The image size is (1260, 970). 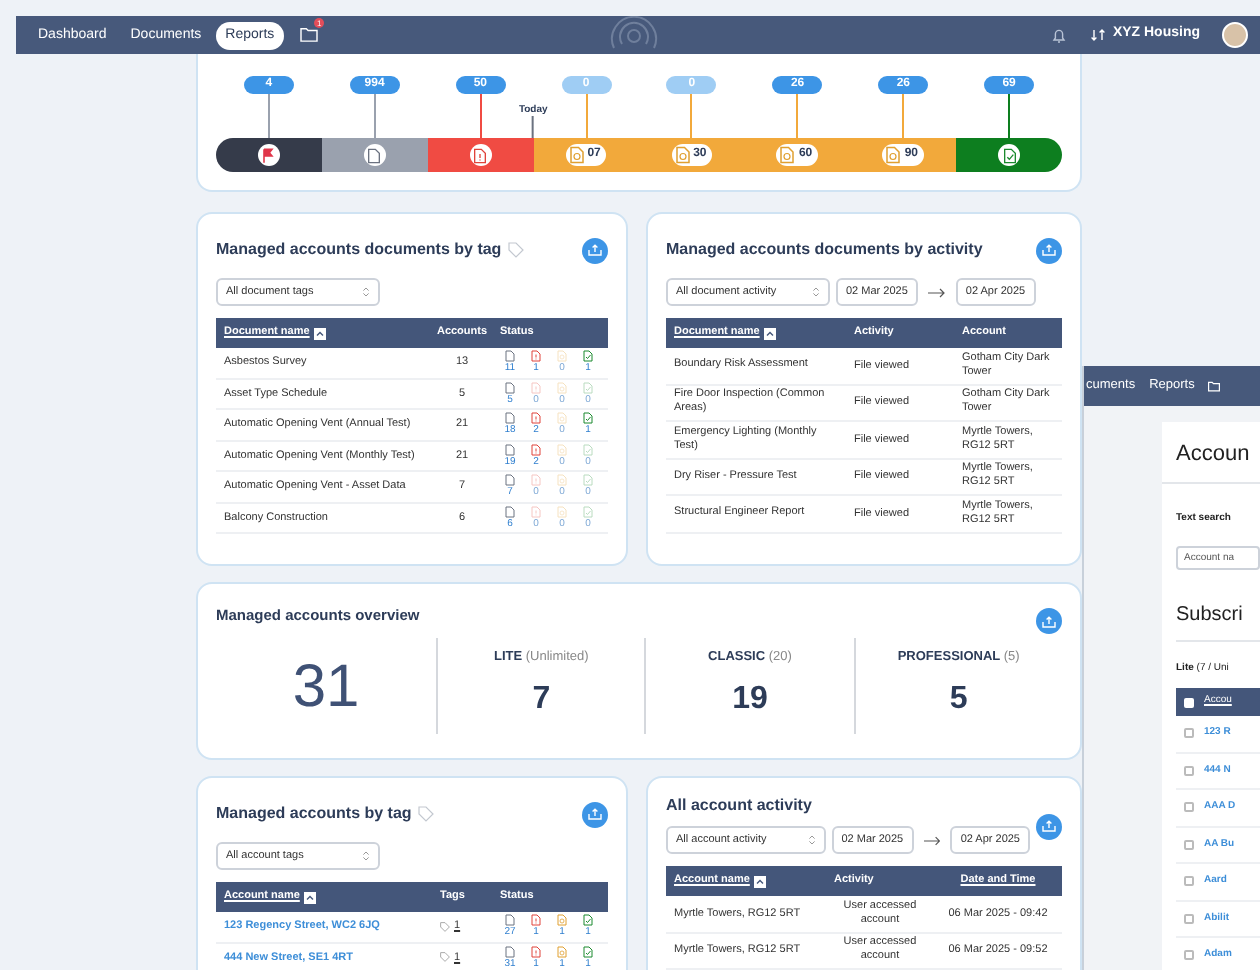 I want to click on card-title: Managed accounts documents by tag, so click(x=359, y=250).